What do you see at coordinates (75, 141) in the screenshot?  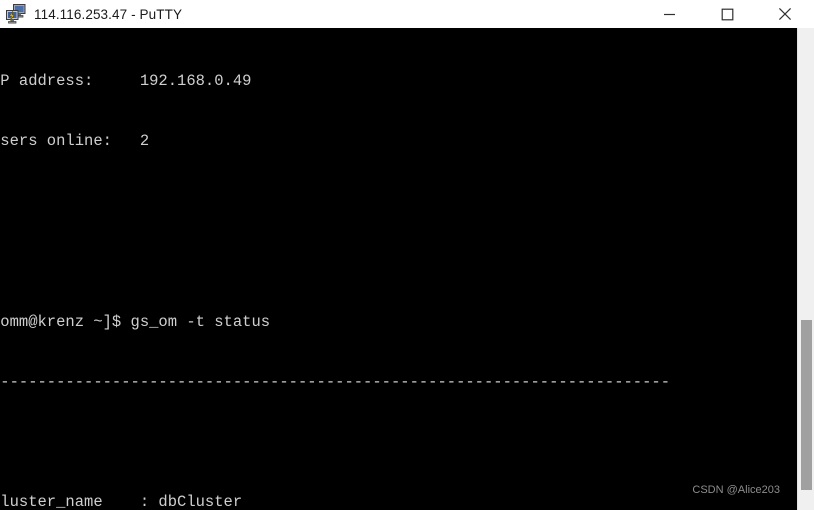 I see `terminal-line: Users online: 2` at bounding box center [75, 141].